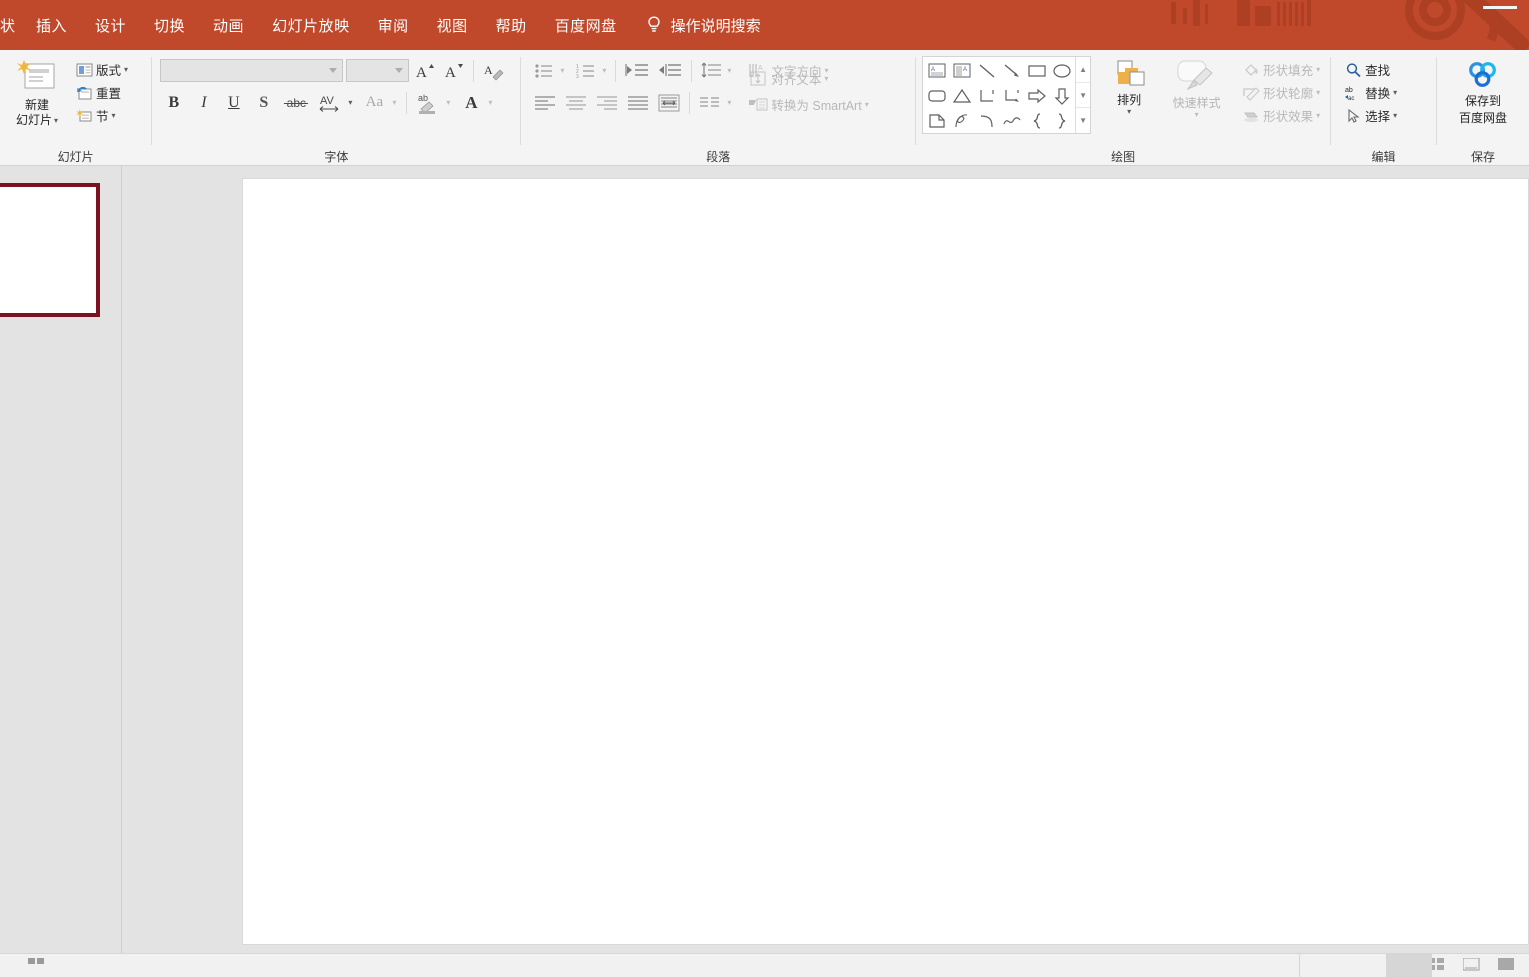  I want to click on bullets-button, so click(544, 70).